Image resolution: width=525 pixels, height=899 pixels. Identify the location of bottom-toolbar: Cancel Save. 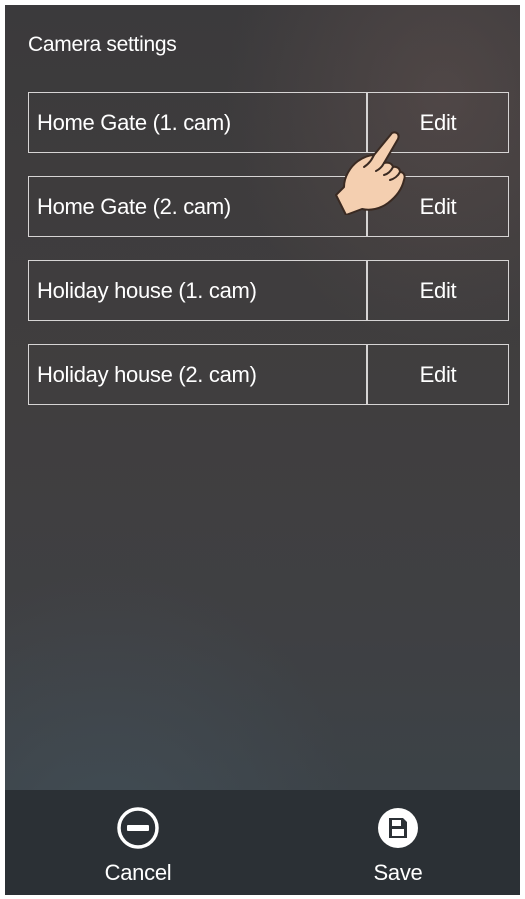
(262, 842).